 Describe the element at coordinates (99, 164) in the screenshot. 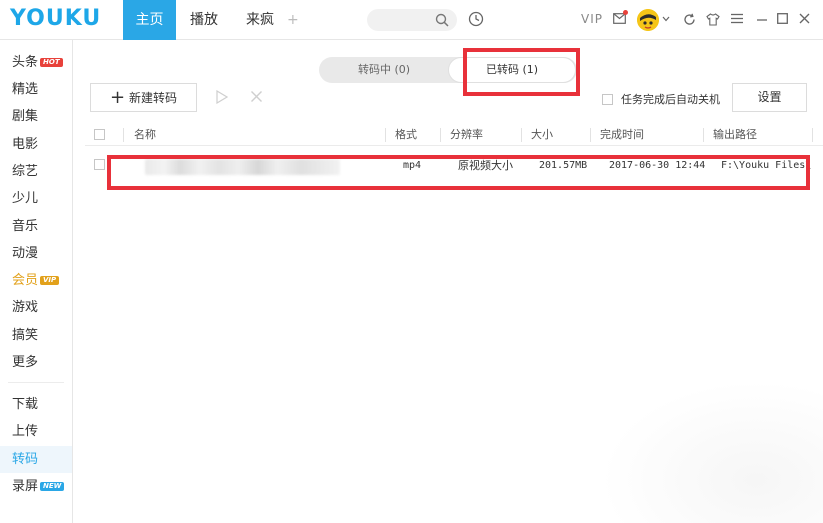

I see `row-checkbox` at that location.